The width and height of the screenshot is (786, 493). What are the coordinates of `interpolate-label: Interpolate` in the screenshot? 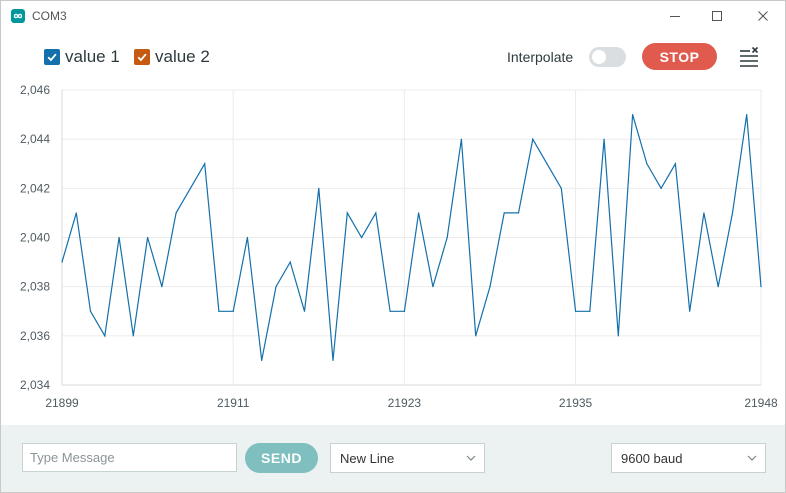 It's located at (540, 57).